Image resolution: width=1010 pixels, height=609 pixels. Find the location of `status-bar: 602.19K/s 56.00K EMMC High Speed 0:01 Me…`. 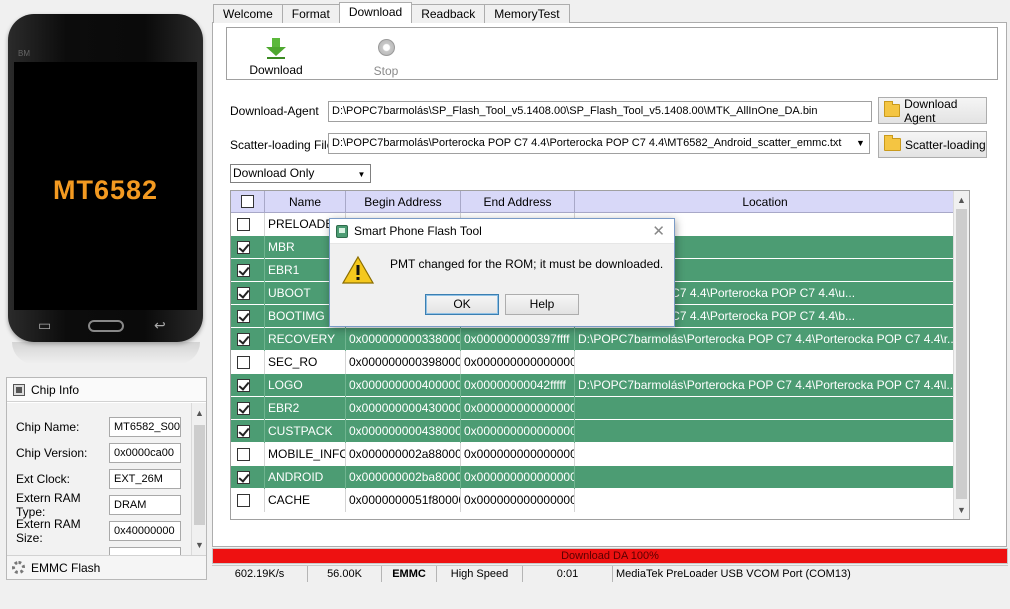

status-bar: 602.19K/s 56.00K EMMC High Speed 0:01 Me… is located at coordinates (610, 573).